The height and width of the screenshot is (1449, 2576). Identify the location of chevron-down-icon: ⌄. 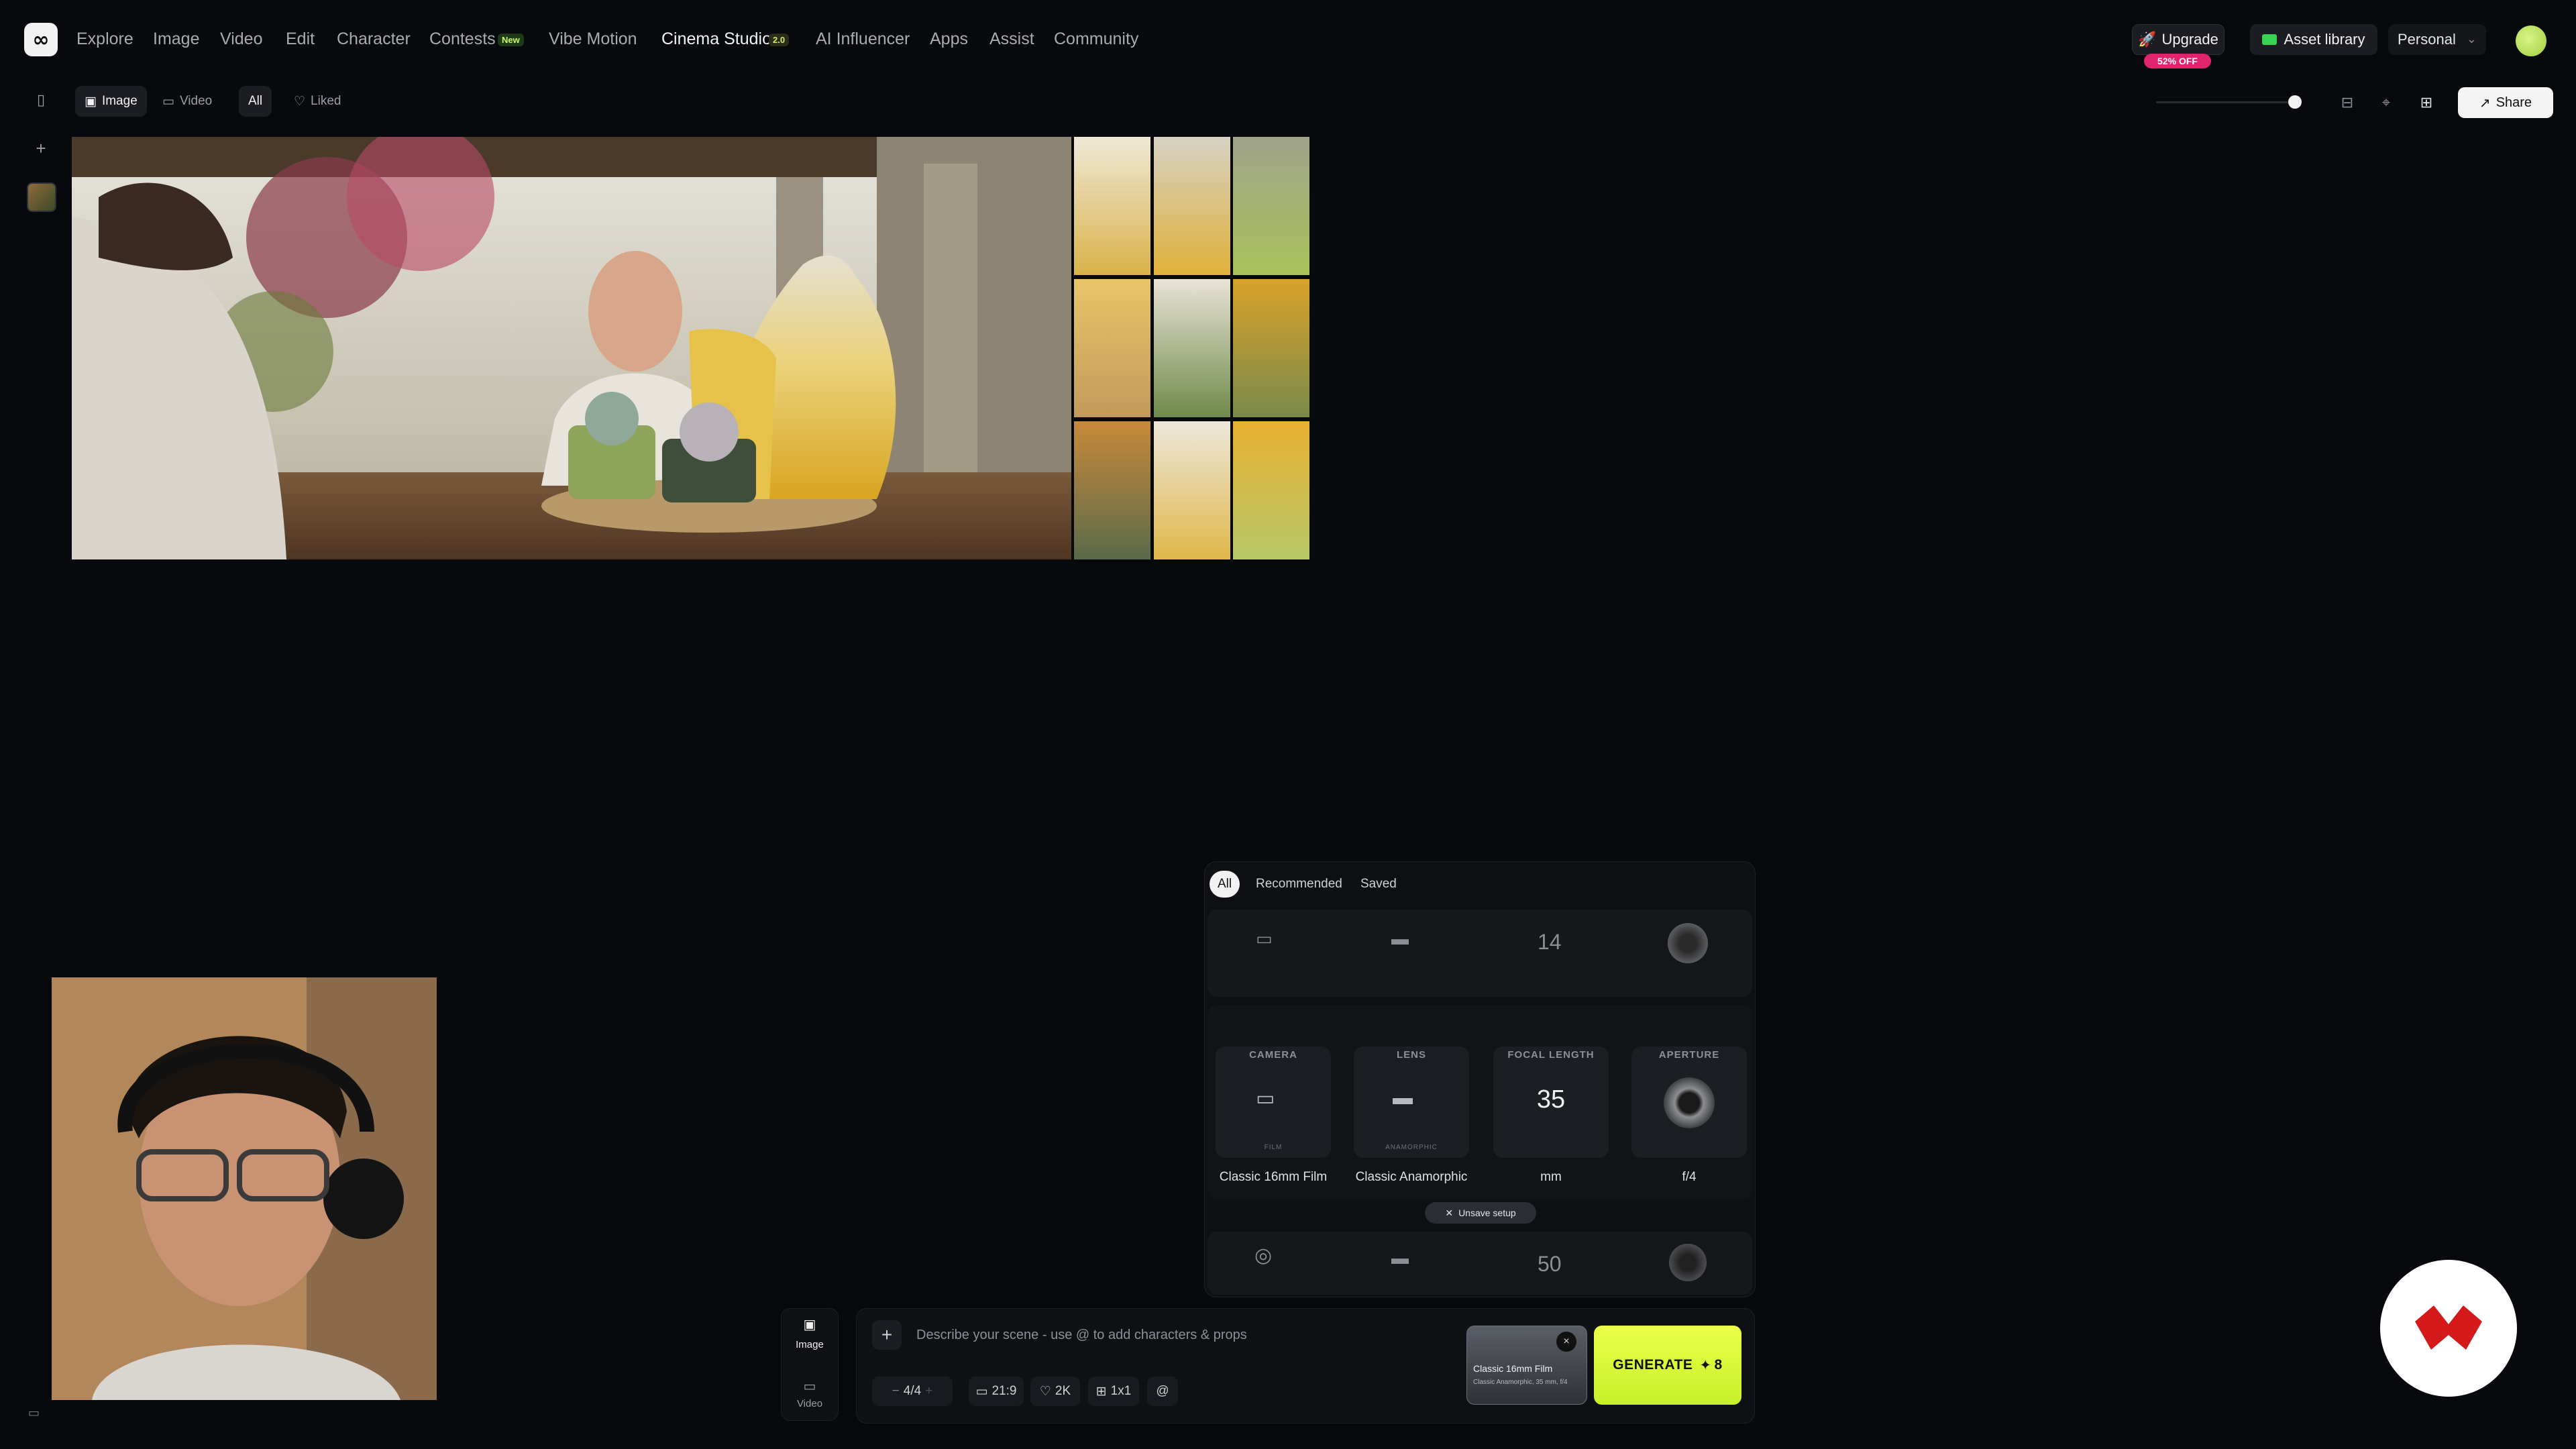
(2471, 39).